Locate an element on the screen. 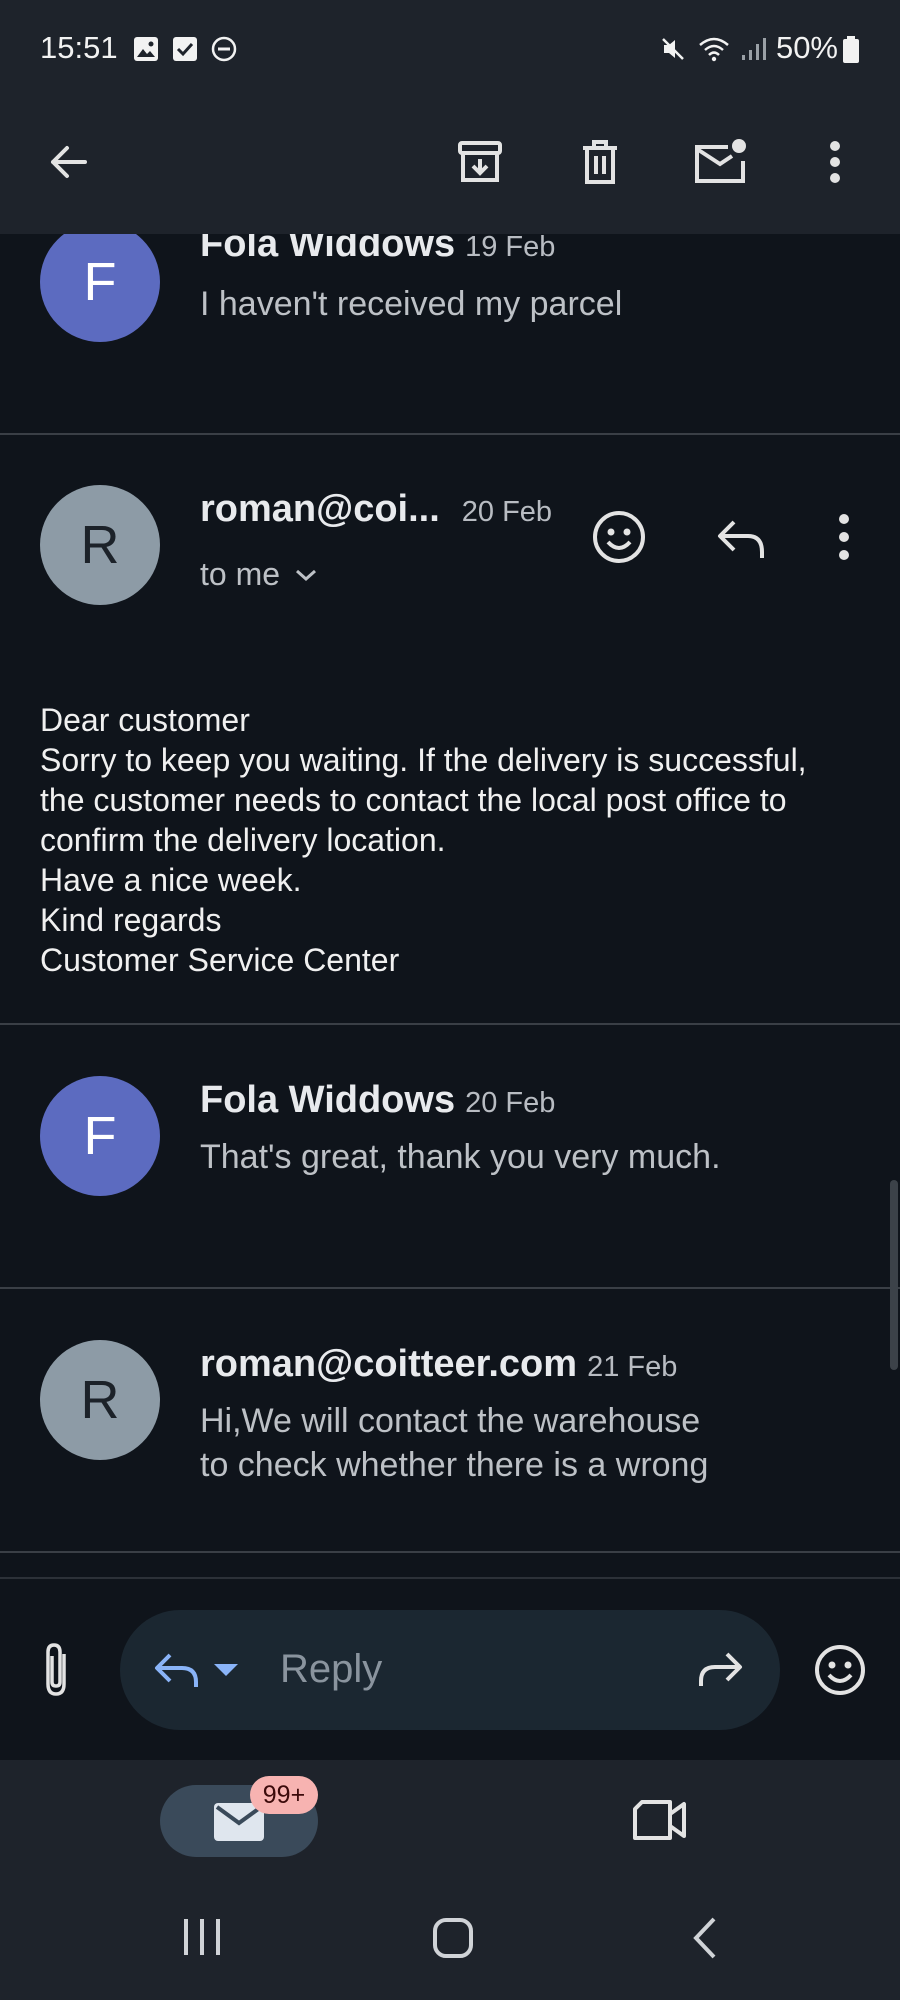  message-more-button is located at coordinates (844, 537).